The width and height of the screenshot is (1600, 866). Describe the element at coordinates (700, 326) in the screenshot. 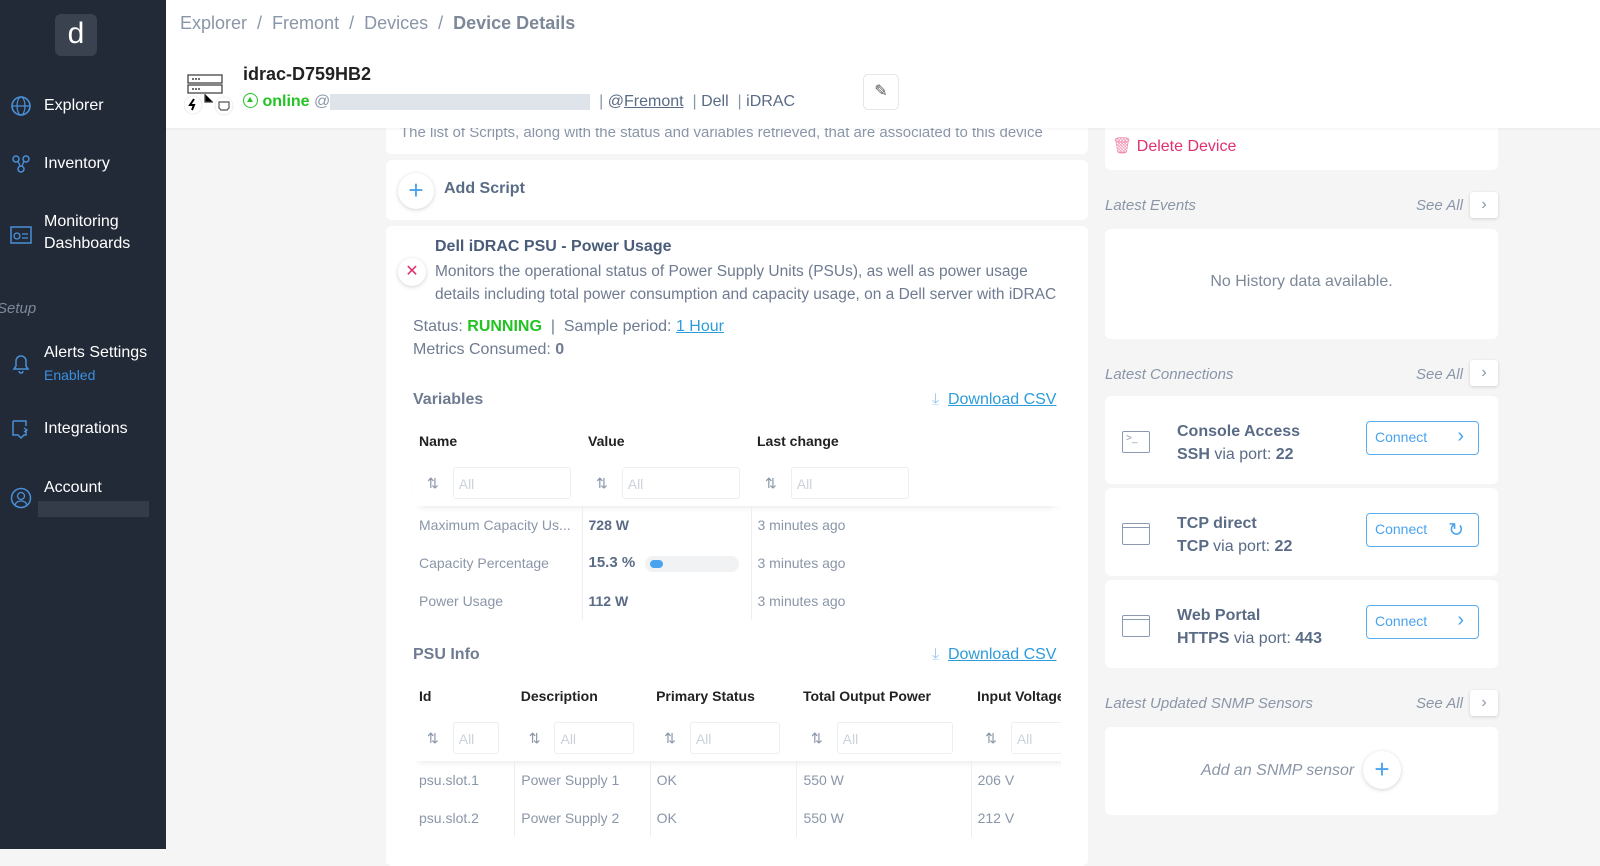

I see `sample-period-link: 1 Hour` at that location.